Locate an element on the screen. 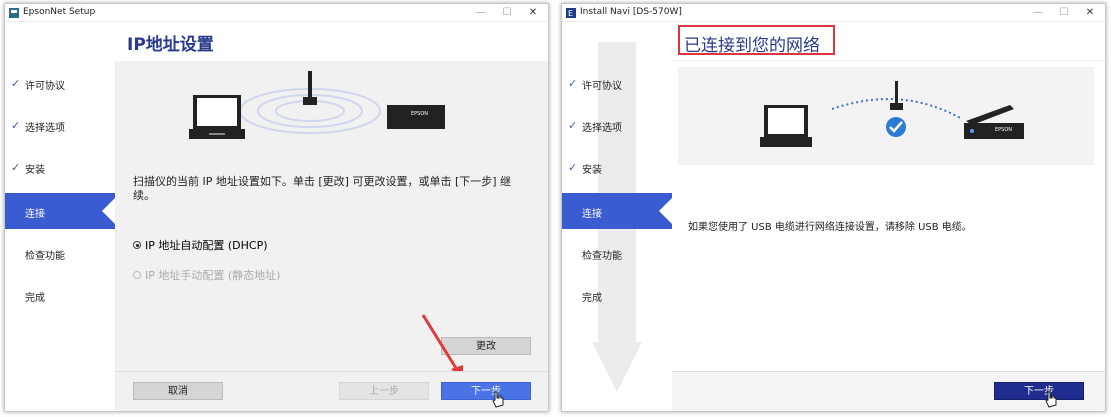 Image resolution: width=1111 pixels, height=417 pixels. radio-dhcp: IP 地址自动配置 (DHCP) is located at coordinates (200, 245).